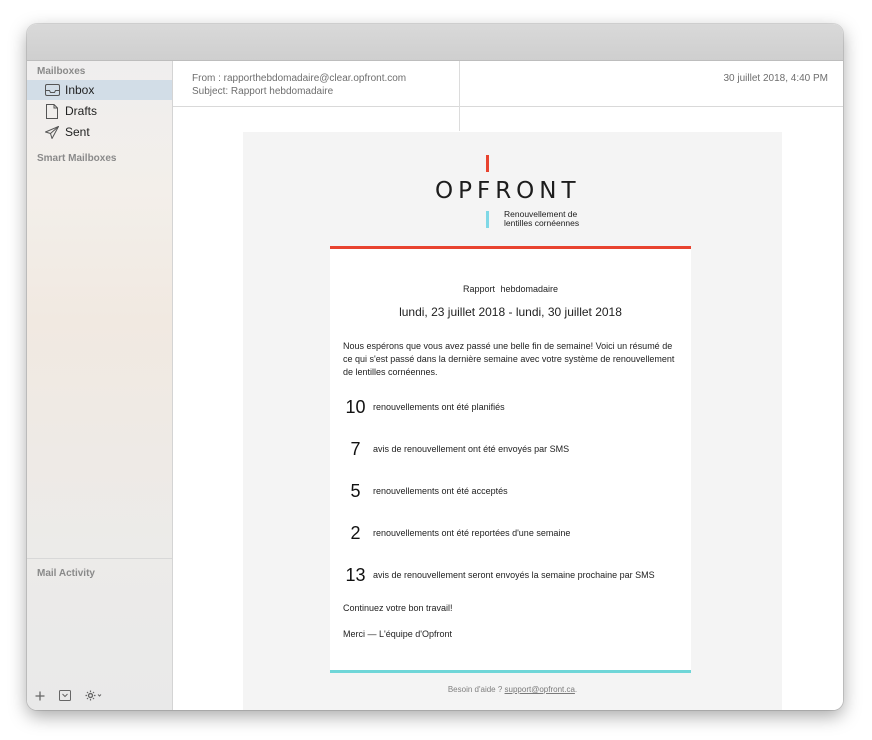 The image size is (872, 740). Describe the element at coordinates (355, 574) in the screenshot. I see `stat-number: 13` at that location.